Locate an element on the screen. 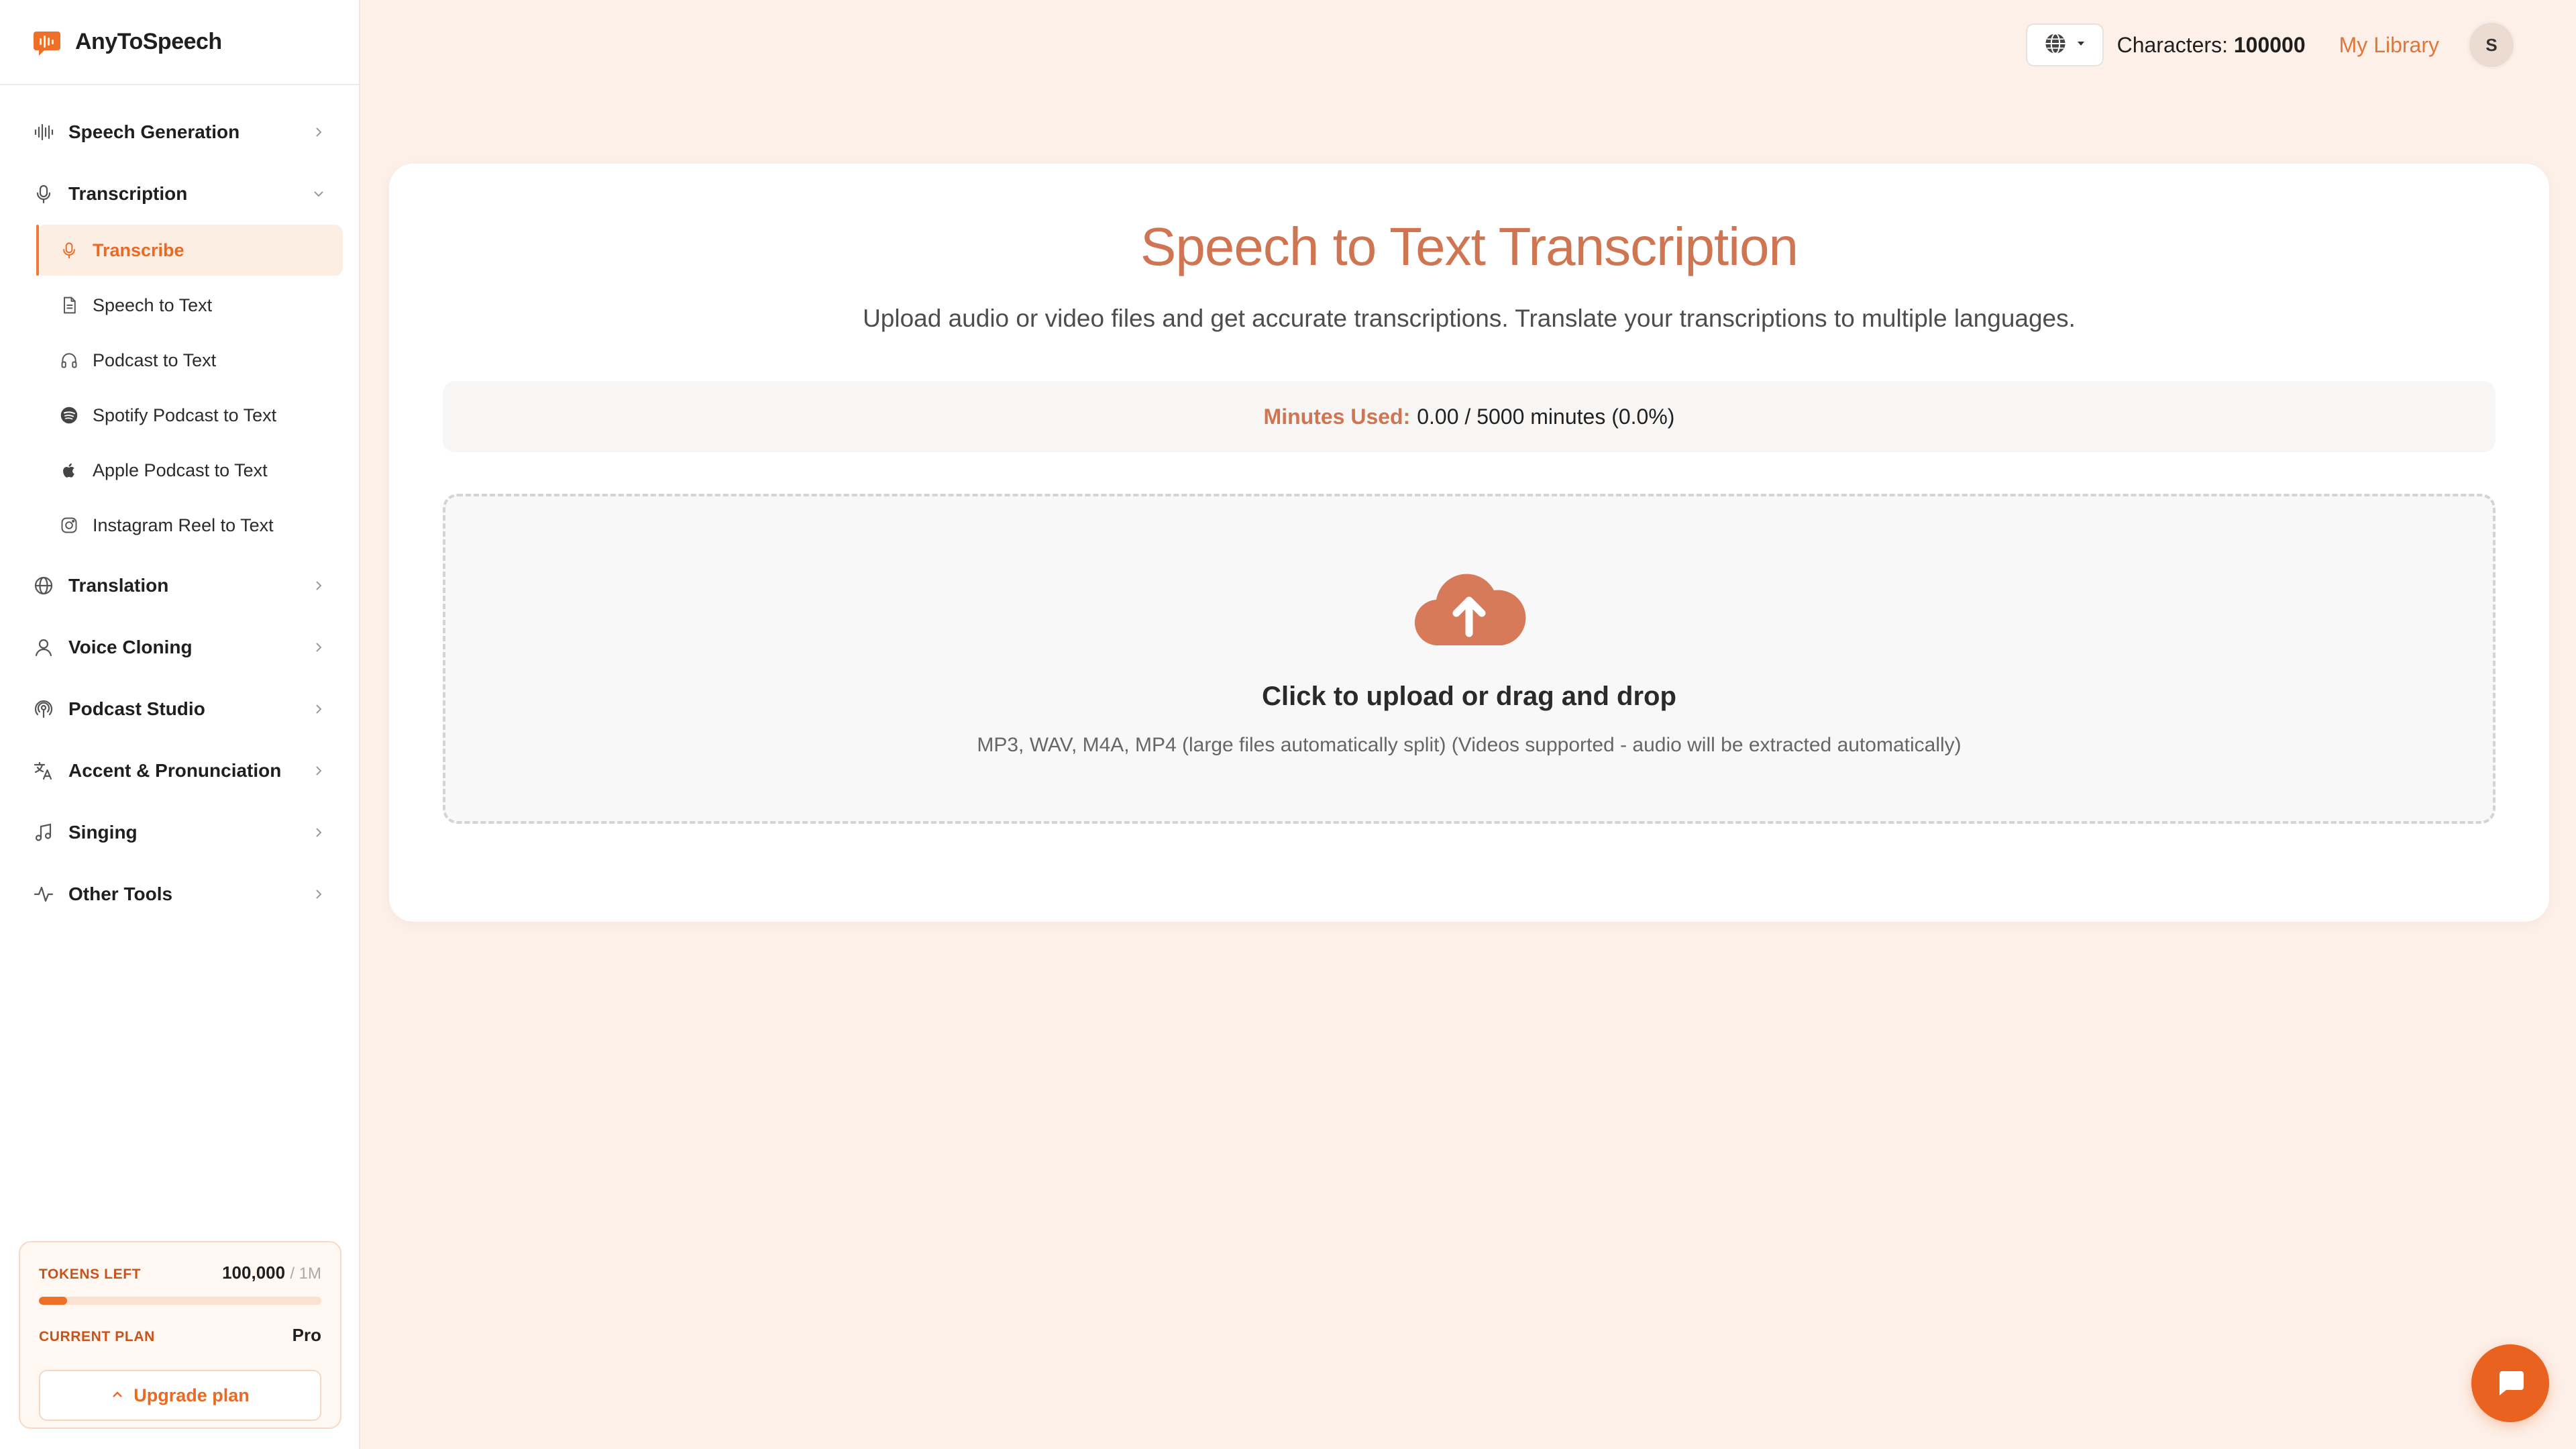 Image resolution: width=2576 pixels, height=1449 pixels. plan-value: Pro is located at coordinates (306, 1335).